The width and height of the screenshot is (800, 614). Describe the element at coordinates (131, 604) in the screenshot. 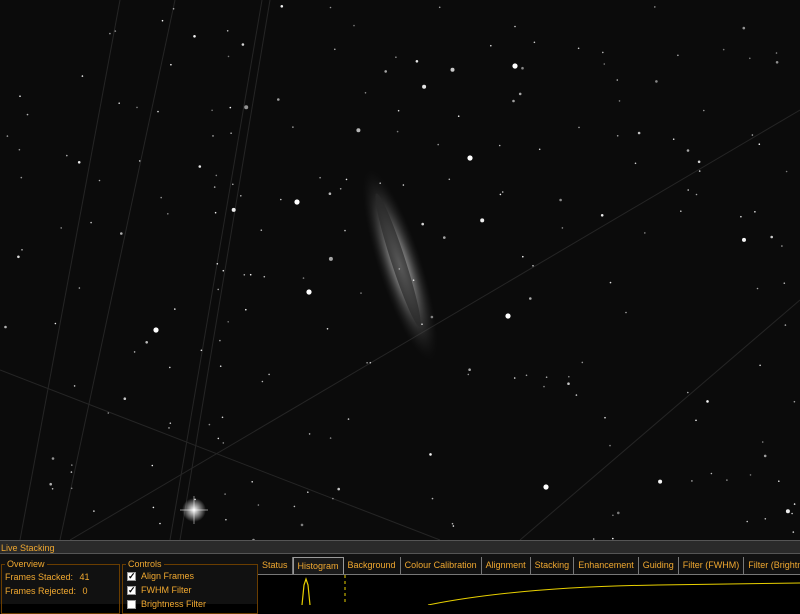

I see `brightness-filter-checkbox` at that location.